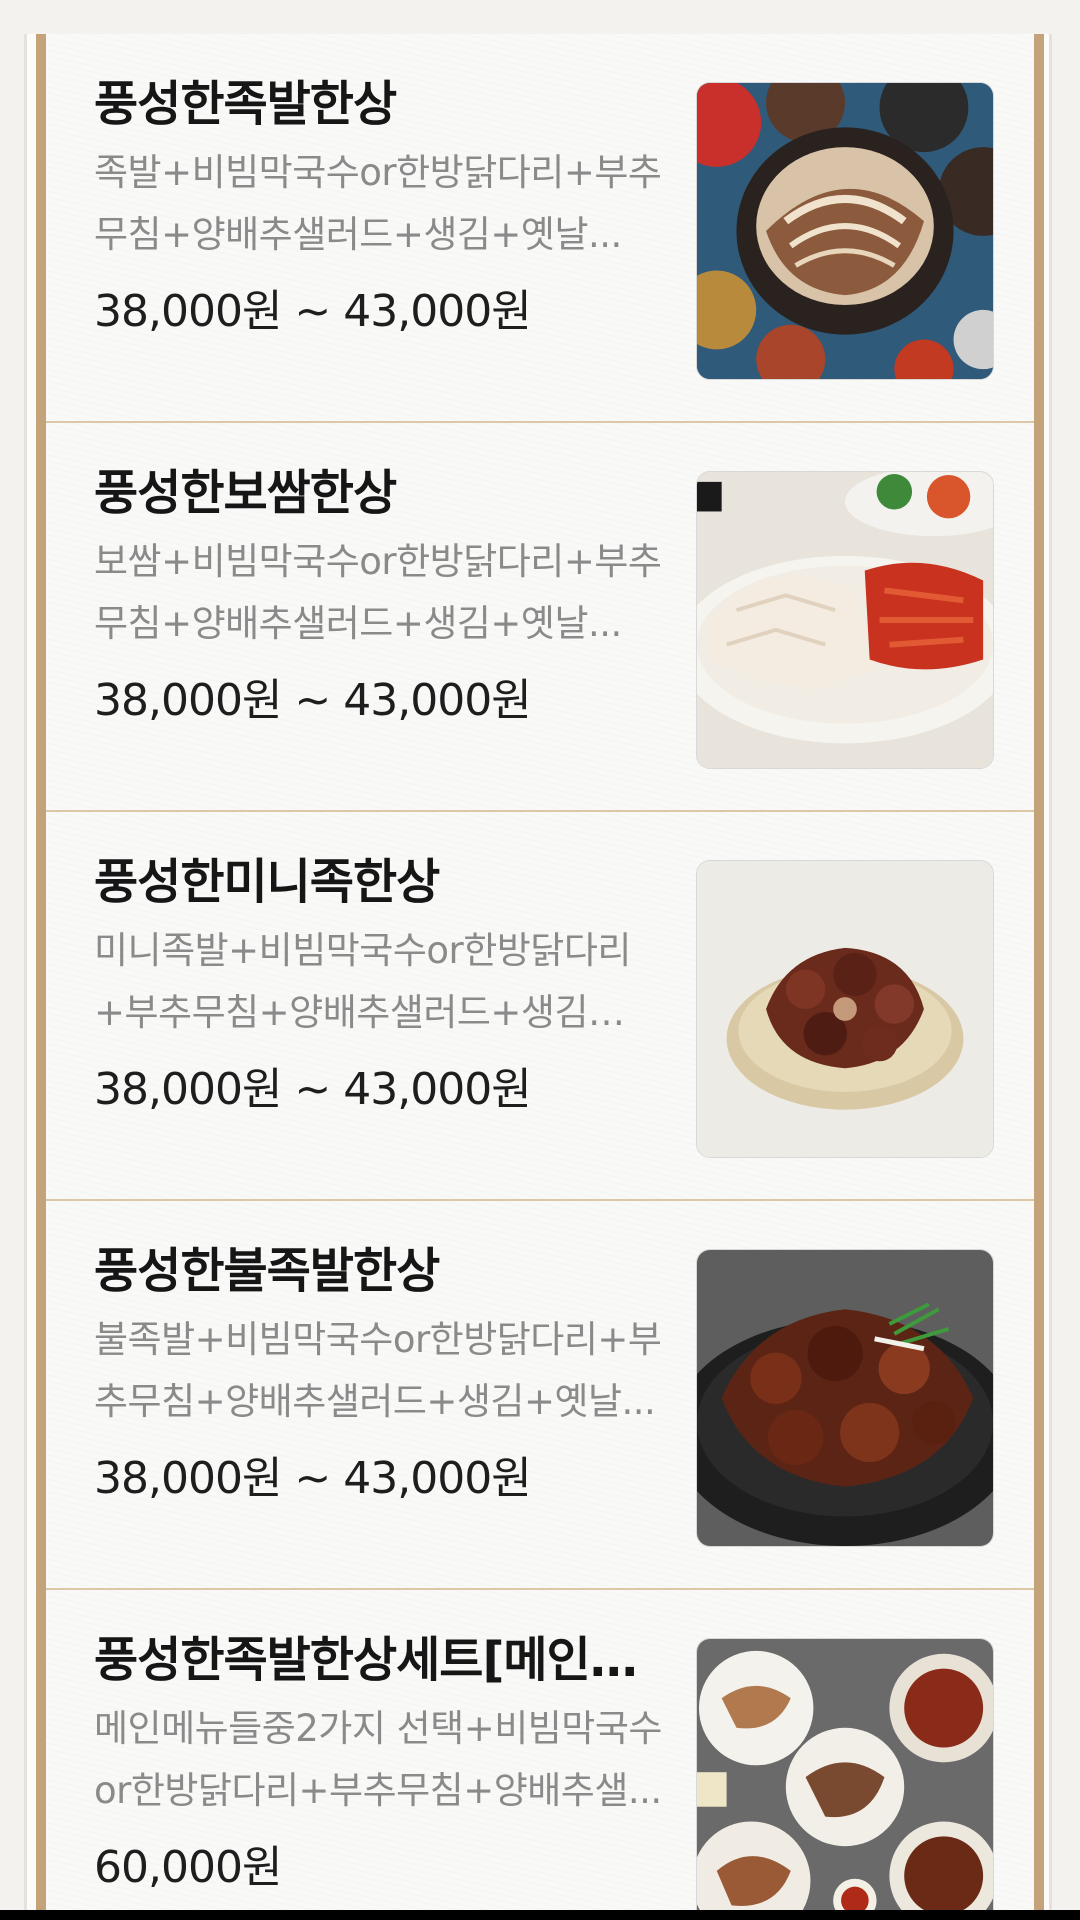  I want to click on jokbal-set-spread-image, so click(845, 1779).